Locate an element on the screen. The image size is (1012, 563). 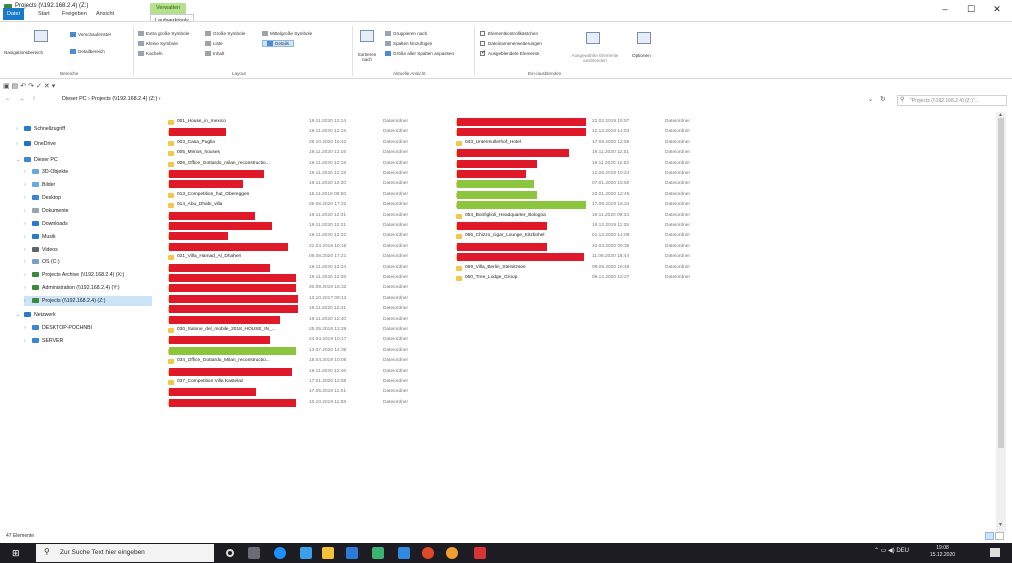
file-row: 10.03.2020 09:36 Dateiordner is located at coordinates (580, 247).